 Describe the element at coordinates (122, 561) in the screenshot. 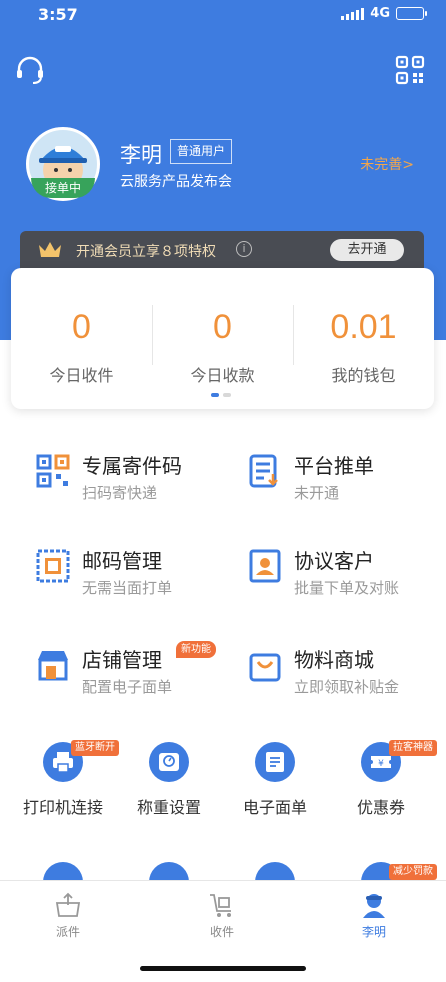

I see `service-title: 邮码管理` at that location.